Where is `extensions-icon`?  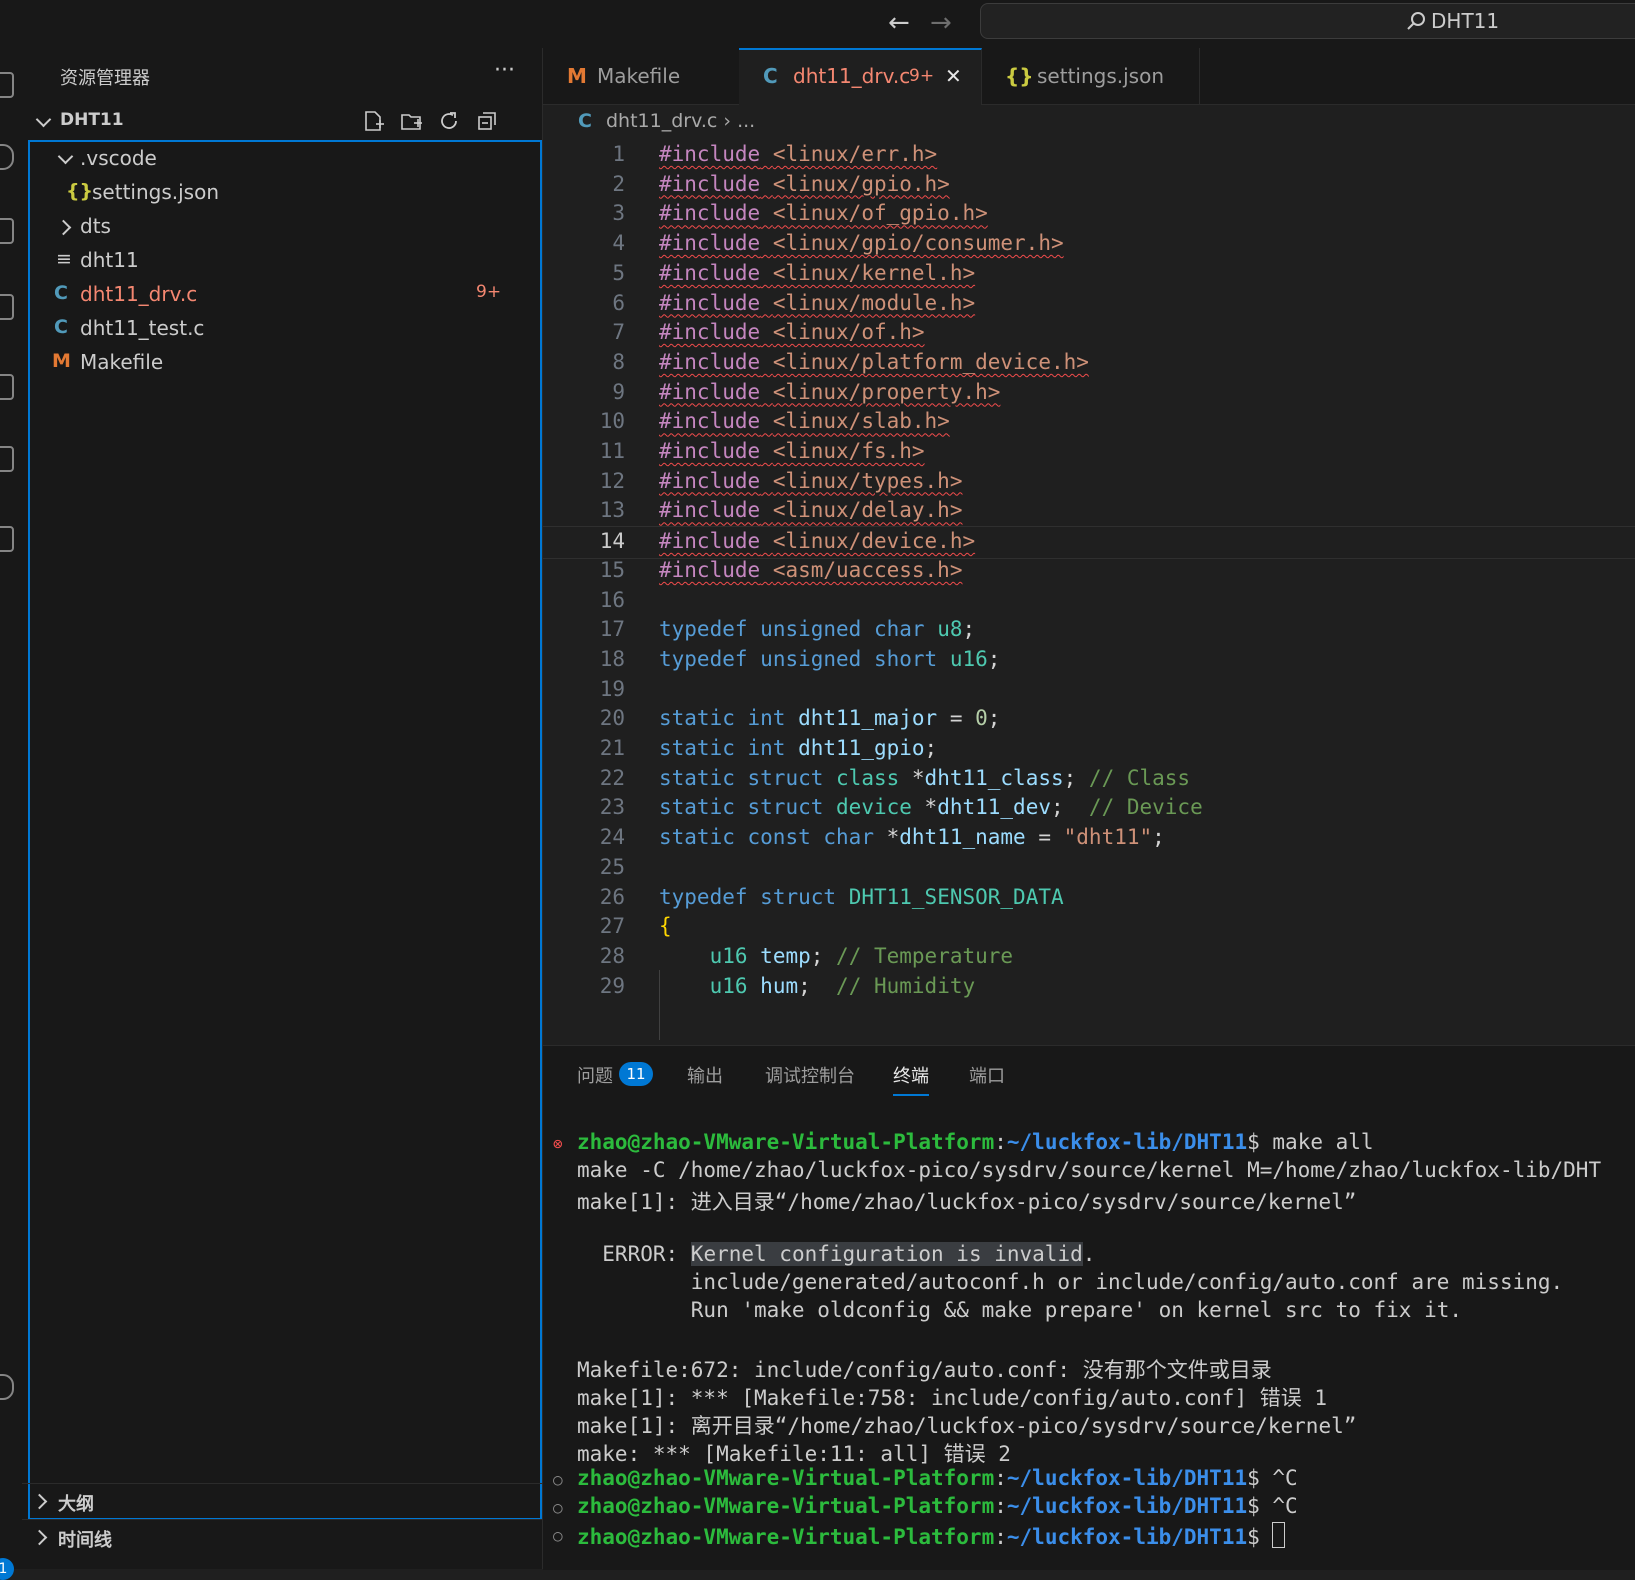
extensions-icon is located at coordinates (7, 459).